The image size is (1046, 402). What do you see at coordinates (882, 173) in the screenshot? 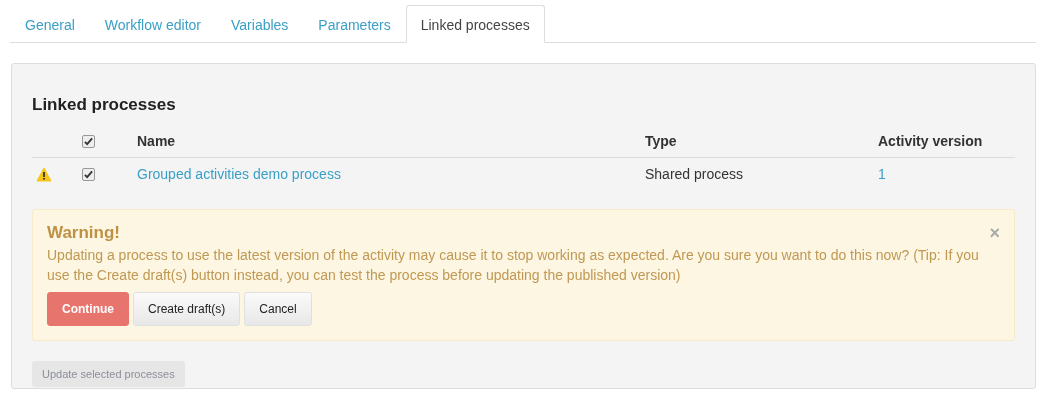
I see `version-link: 1` at bounding box center [882, 173].